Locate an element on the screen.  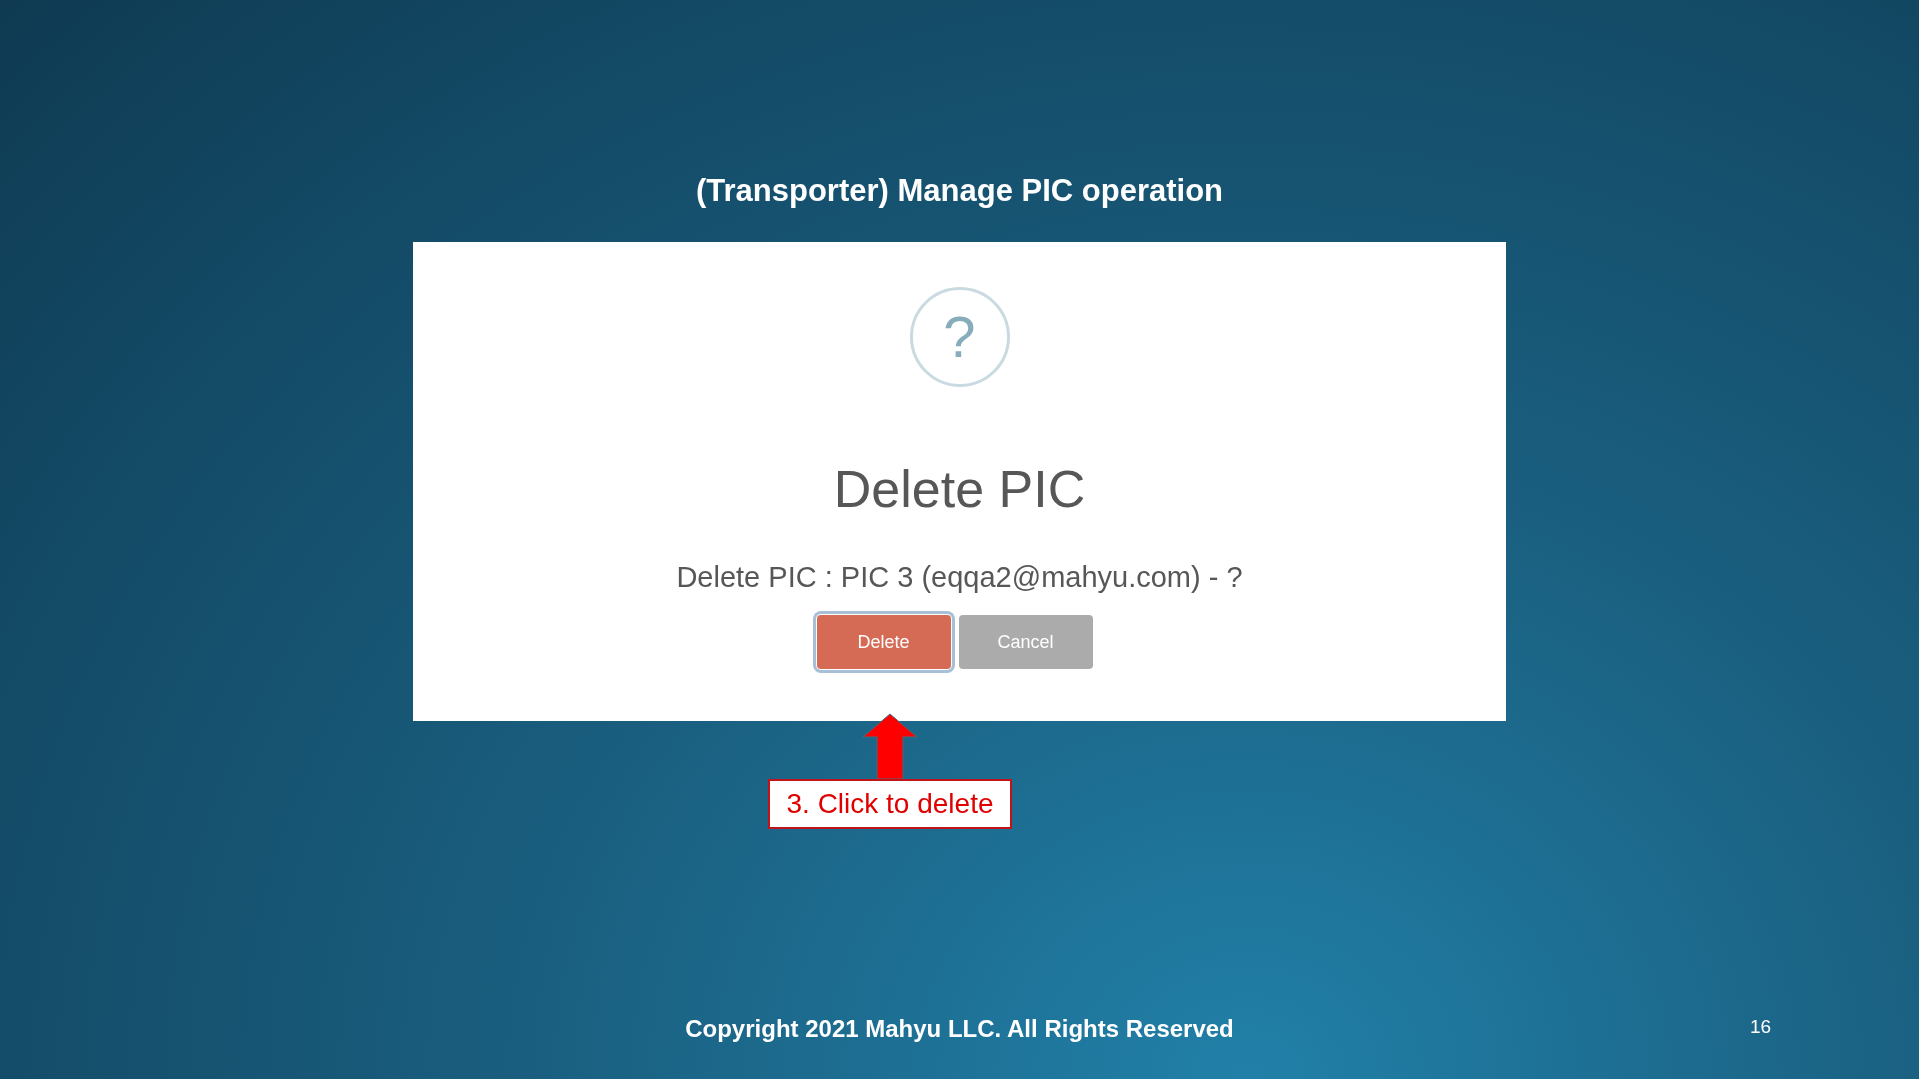
copyright-footer: Copyright 2021 Mahyu LLC. All Rights Reserved is located at coordinates (959, 1029).